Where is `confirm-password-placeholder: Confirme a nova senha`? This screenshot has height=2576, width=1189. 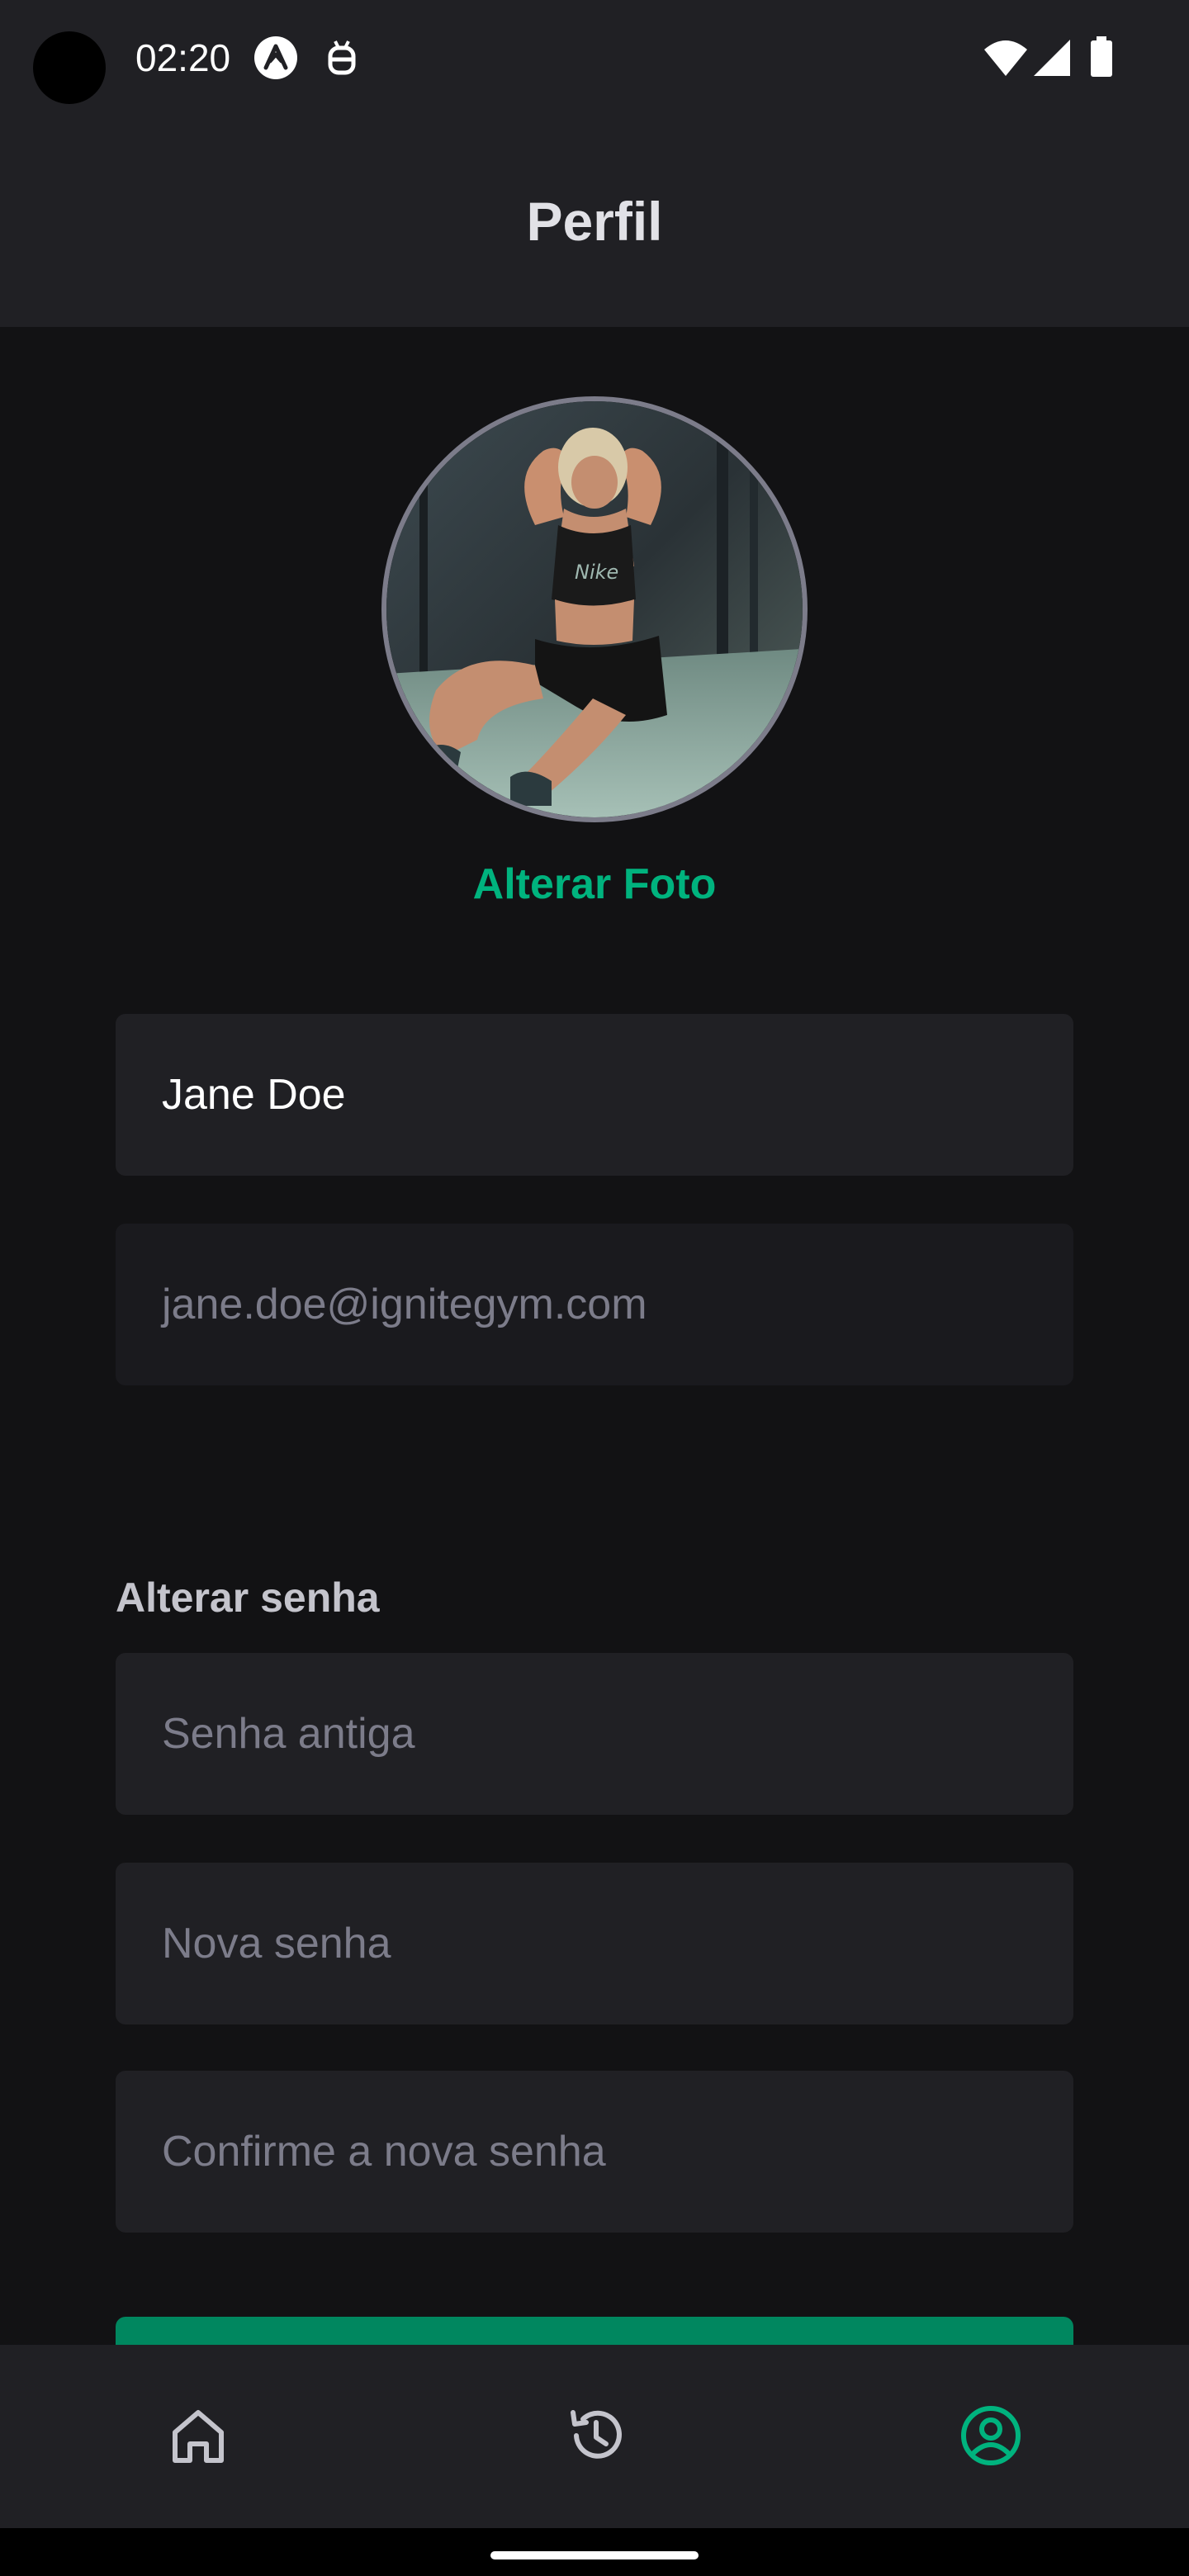 confirm-password-placeholder: Confirme a nova senha is located at coordinates (384, 2152).